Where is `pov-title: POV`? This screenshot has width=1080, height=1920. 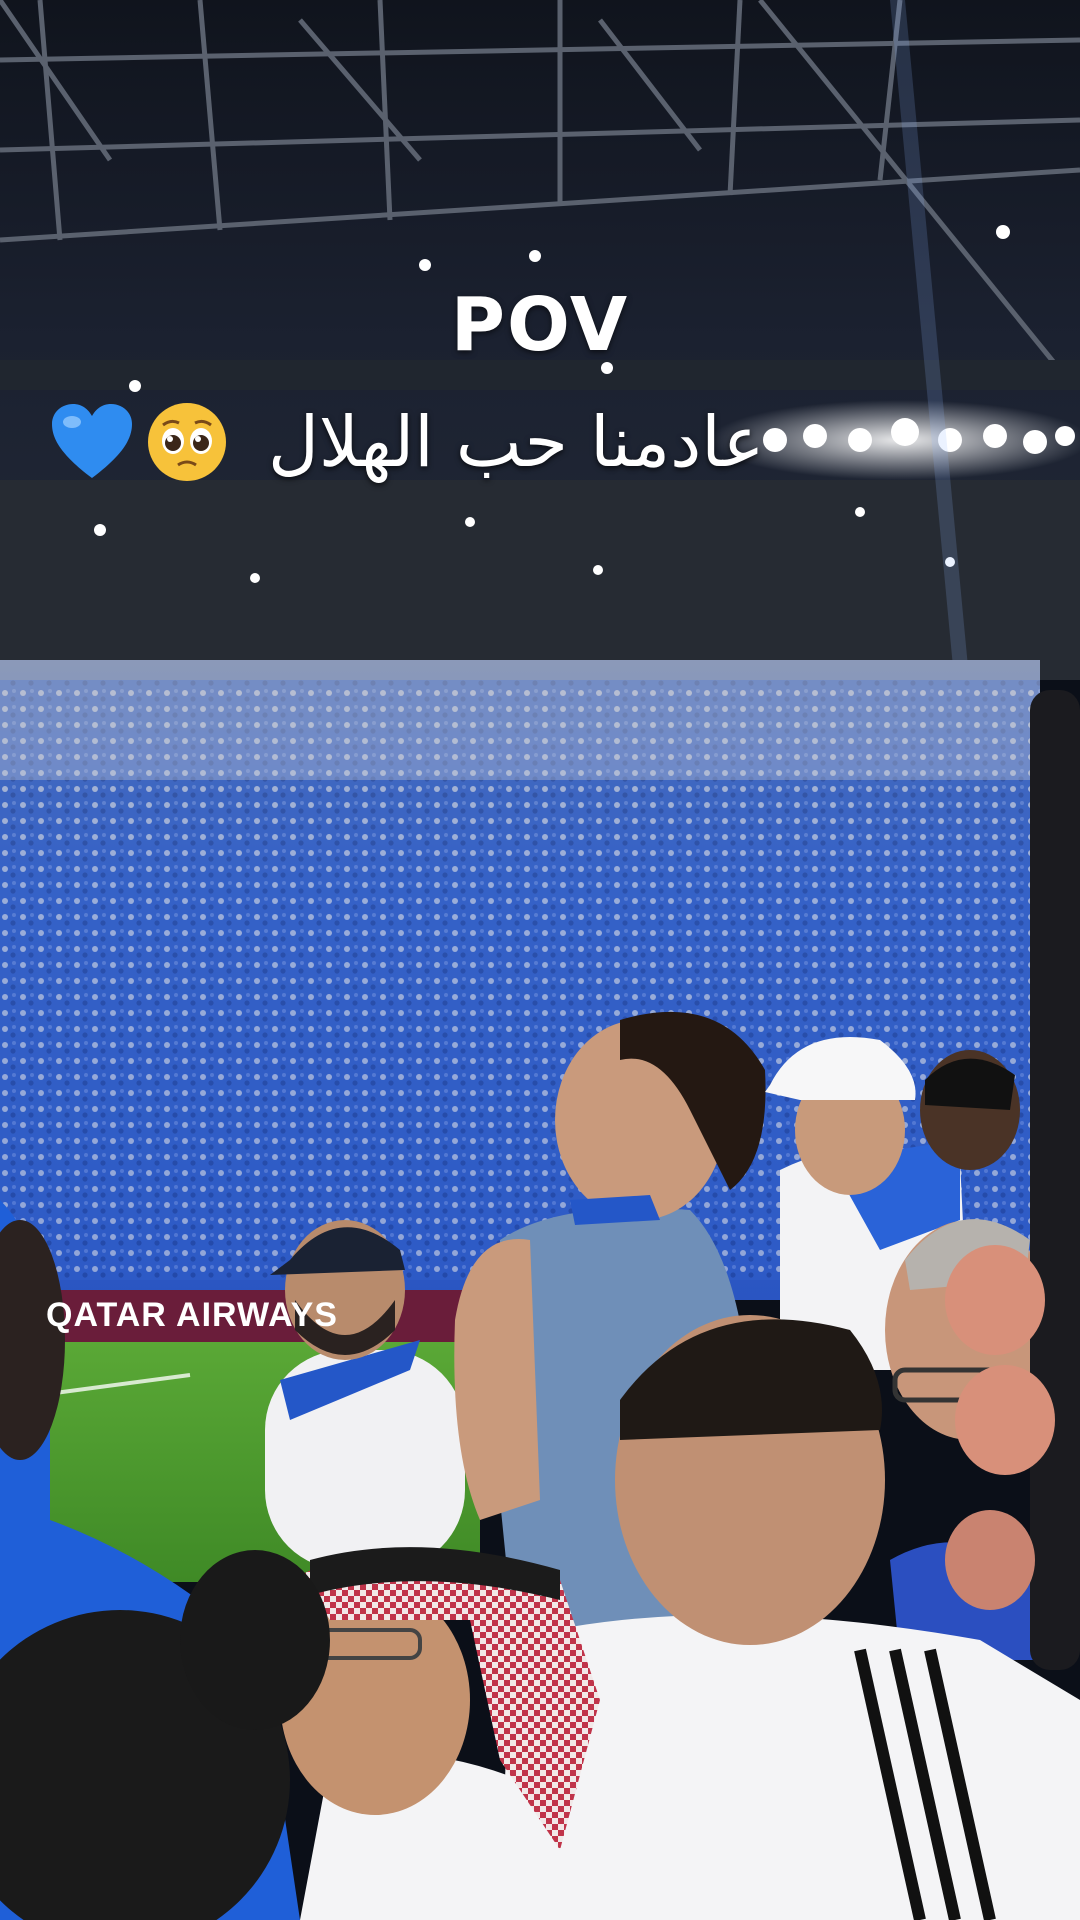 pov-title: POV is located at coordinates (540, 325).